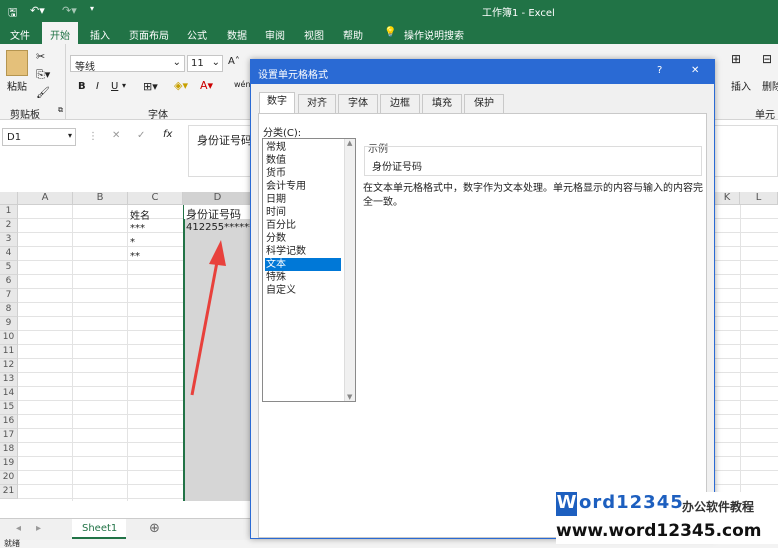 The width and height of the screenshot is (778, 548). I want to click on category-item: 分数, so click(303, 238).